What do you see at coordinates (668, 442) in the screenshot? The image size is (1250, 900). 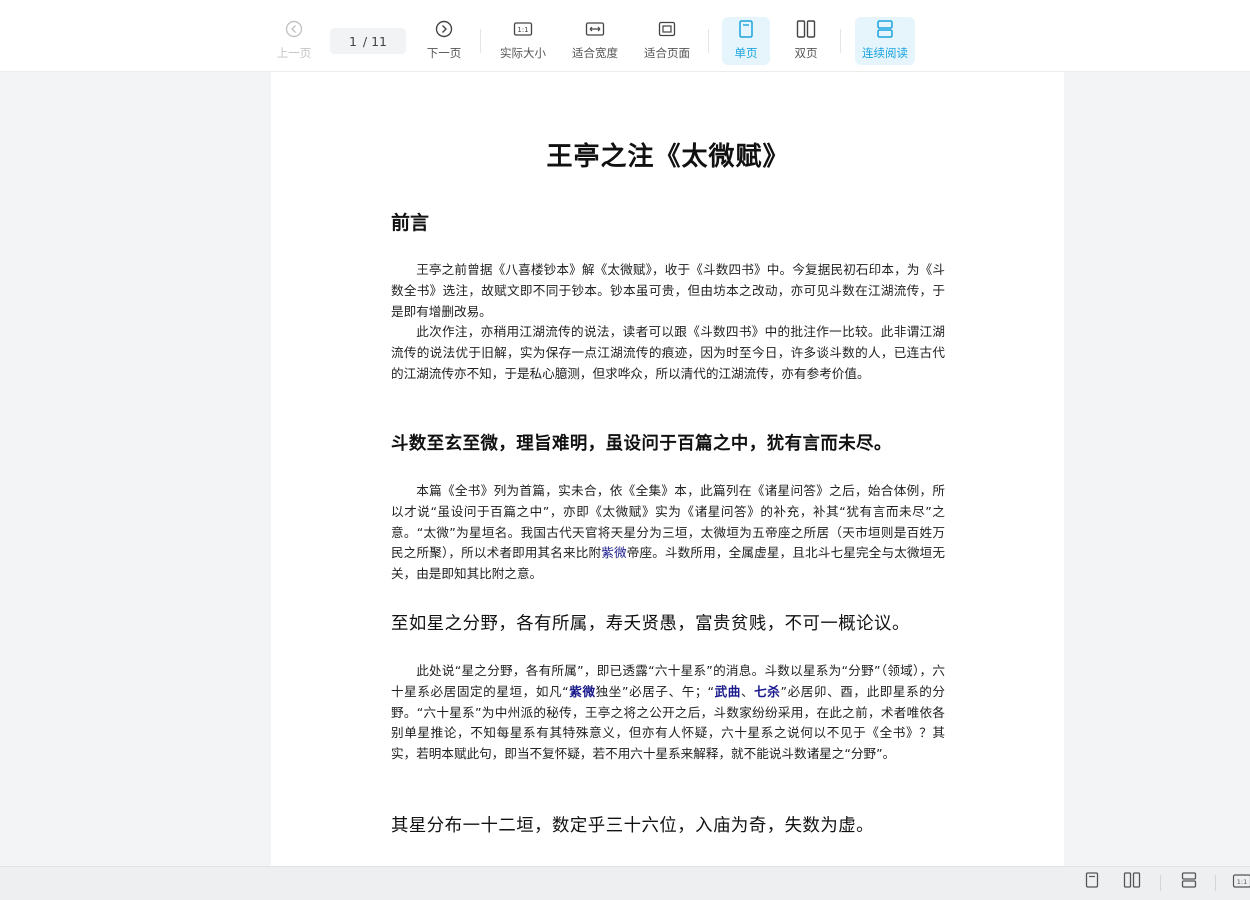 I see `verse-1: 斗数至玄至微，理旨难明，虽设问于百篇之中，犹有言而未尽。` at bounding box center [668, 442].